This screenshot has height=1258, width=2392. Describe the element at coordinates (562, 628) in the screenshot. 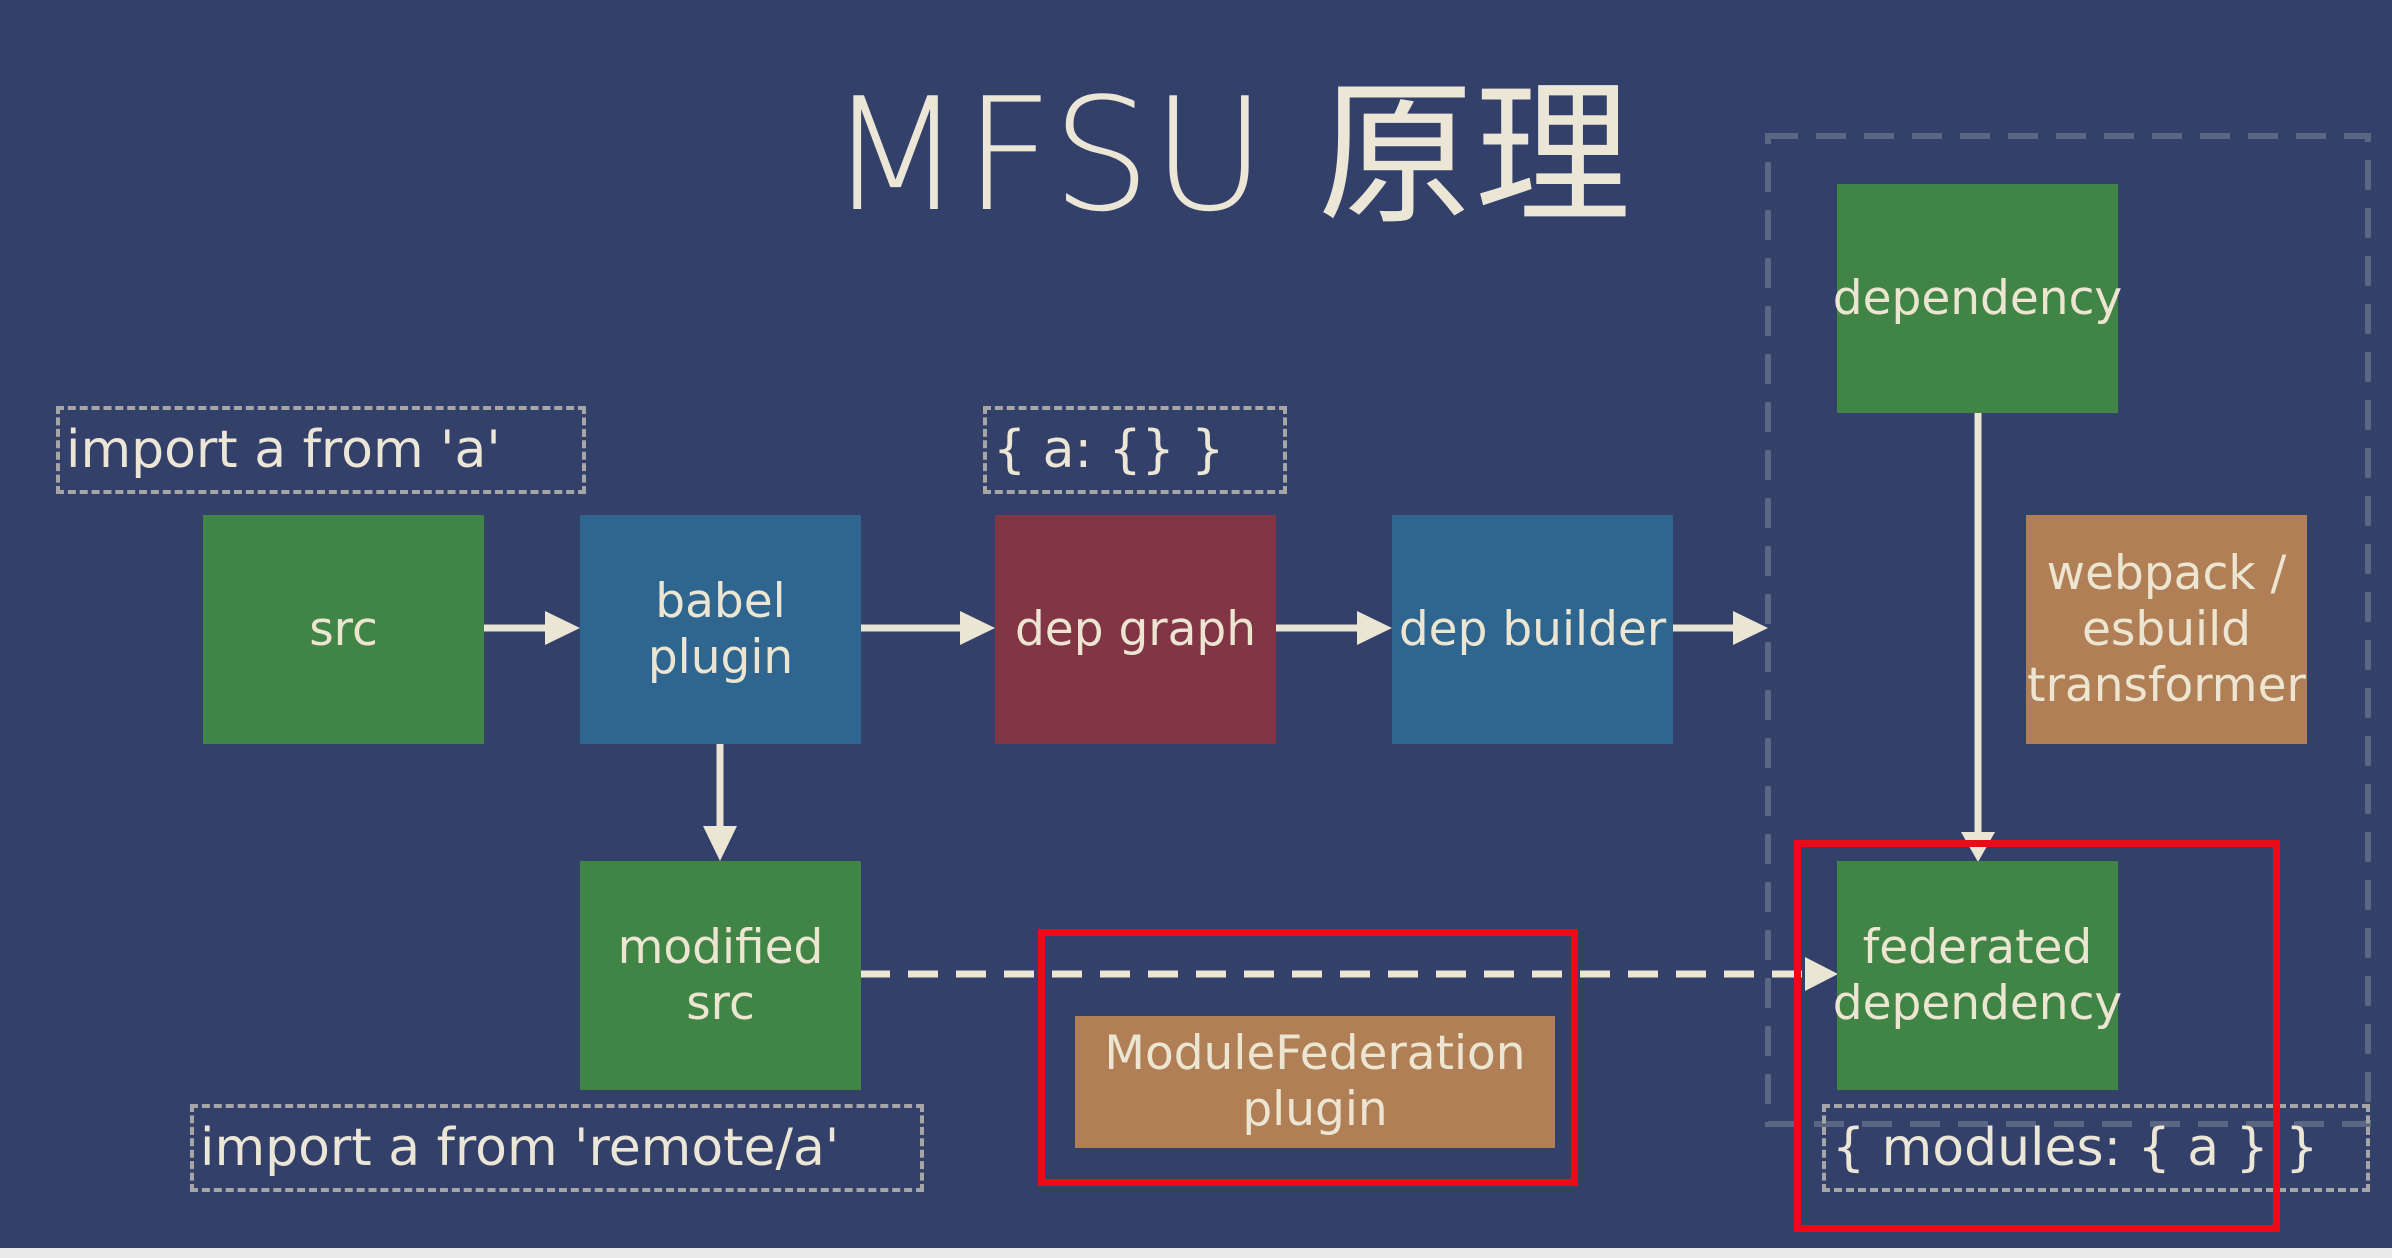

I see `arrowhead-src-babel` at that location.